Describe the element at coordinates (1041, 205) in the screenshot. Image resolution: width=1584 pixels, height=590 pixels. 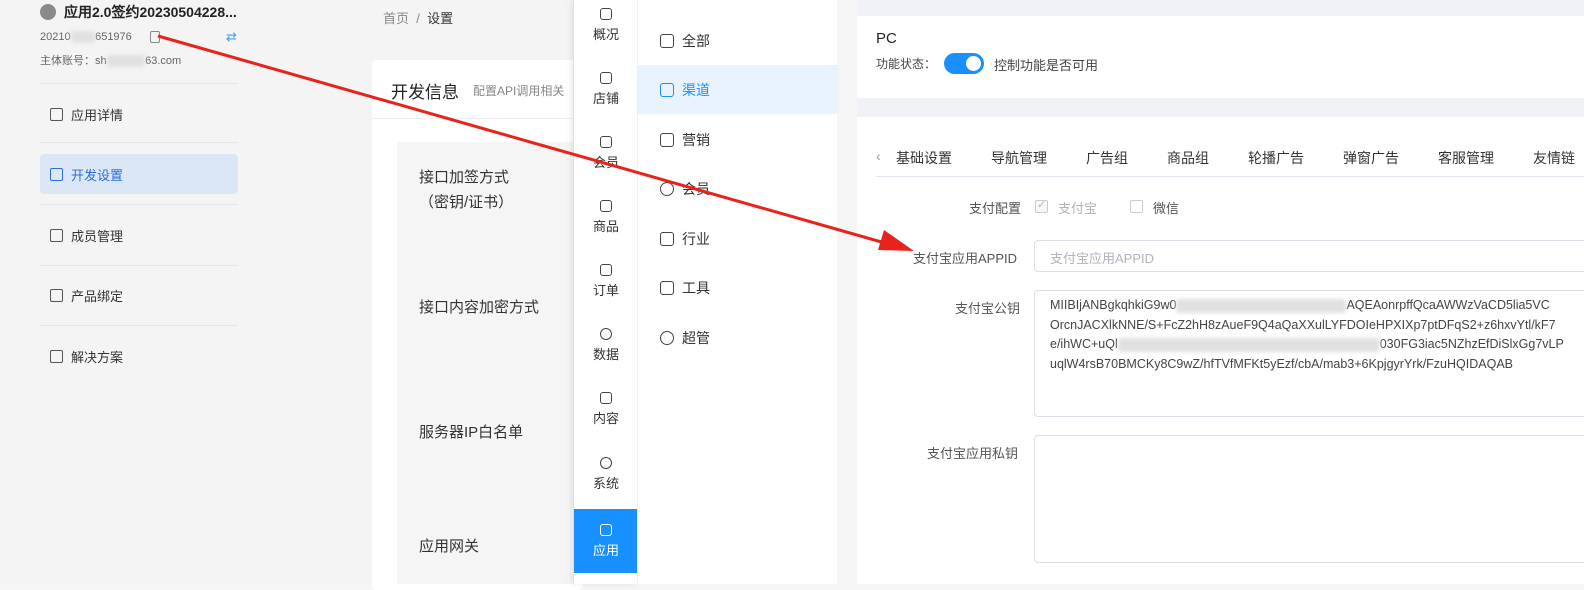
I see `alipay-checkbox` at that location.